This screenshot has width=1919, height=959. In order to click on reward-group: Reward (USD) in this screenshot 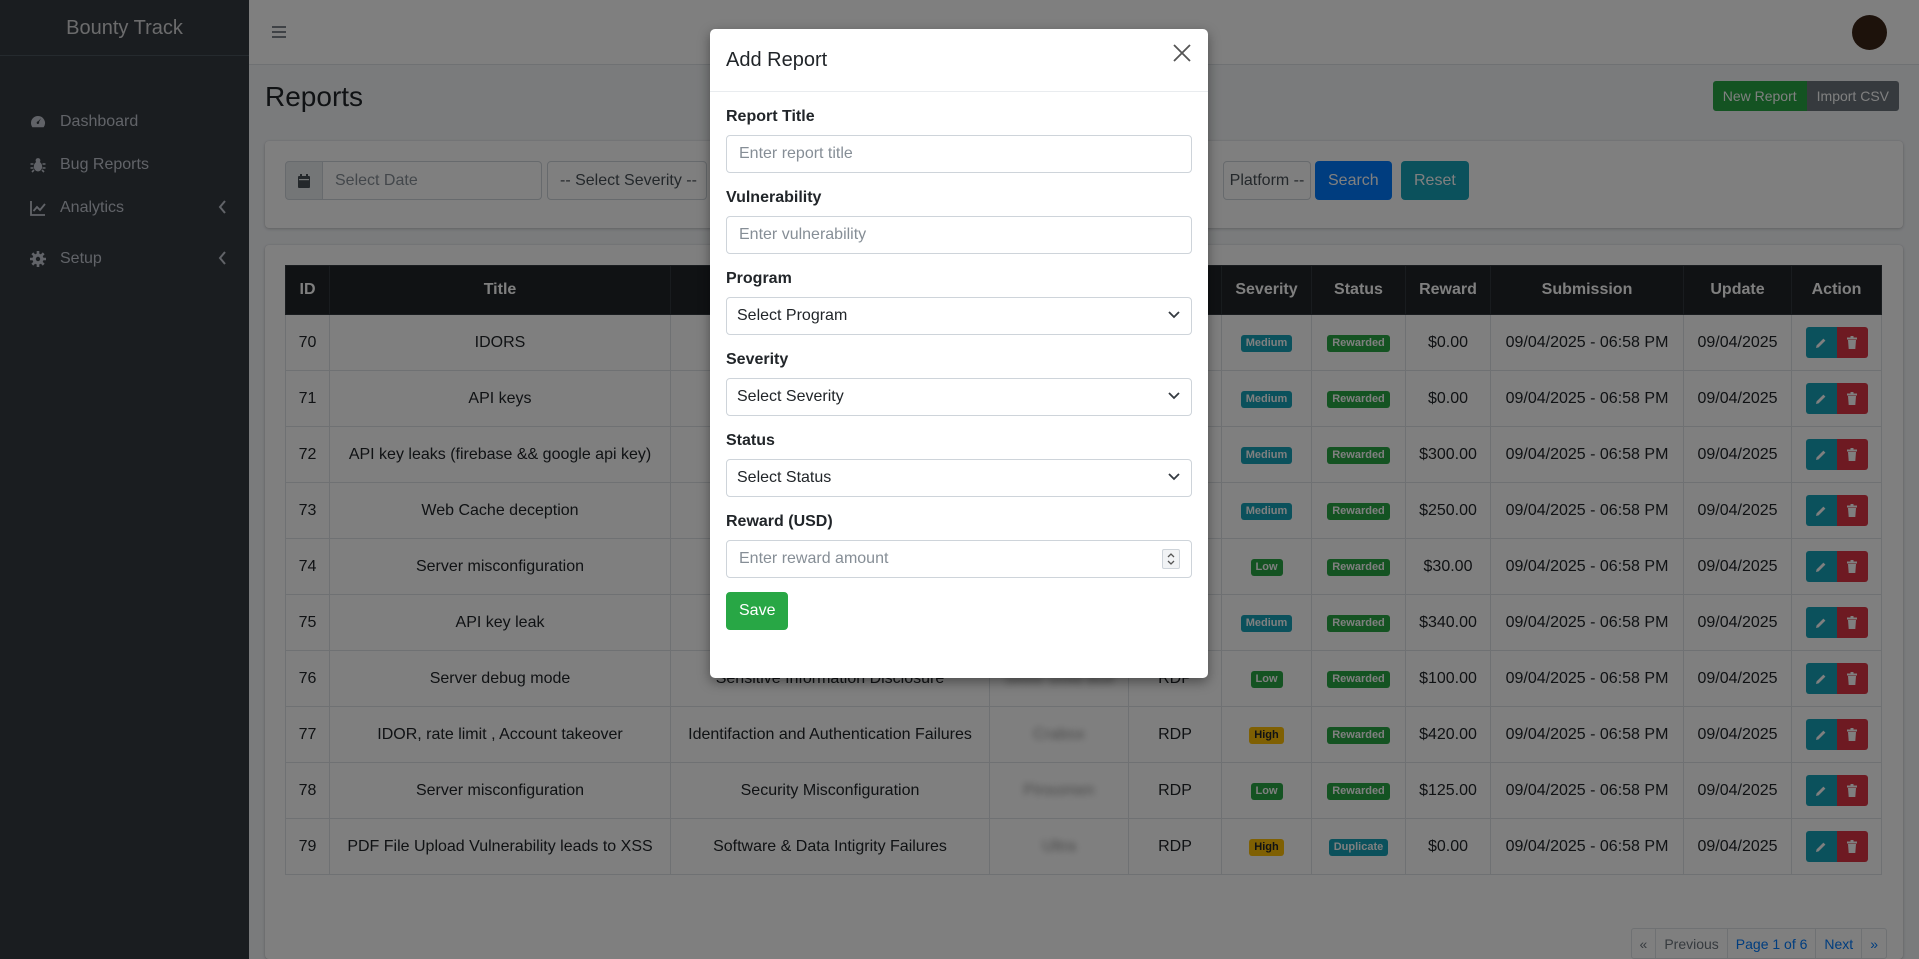, I will do `click(959, 545)`.